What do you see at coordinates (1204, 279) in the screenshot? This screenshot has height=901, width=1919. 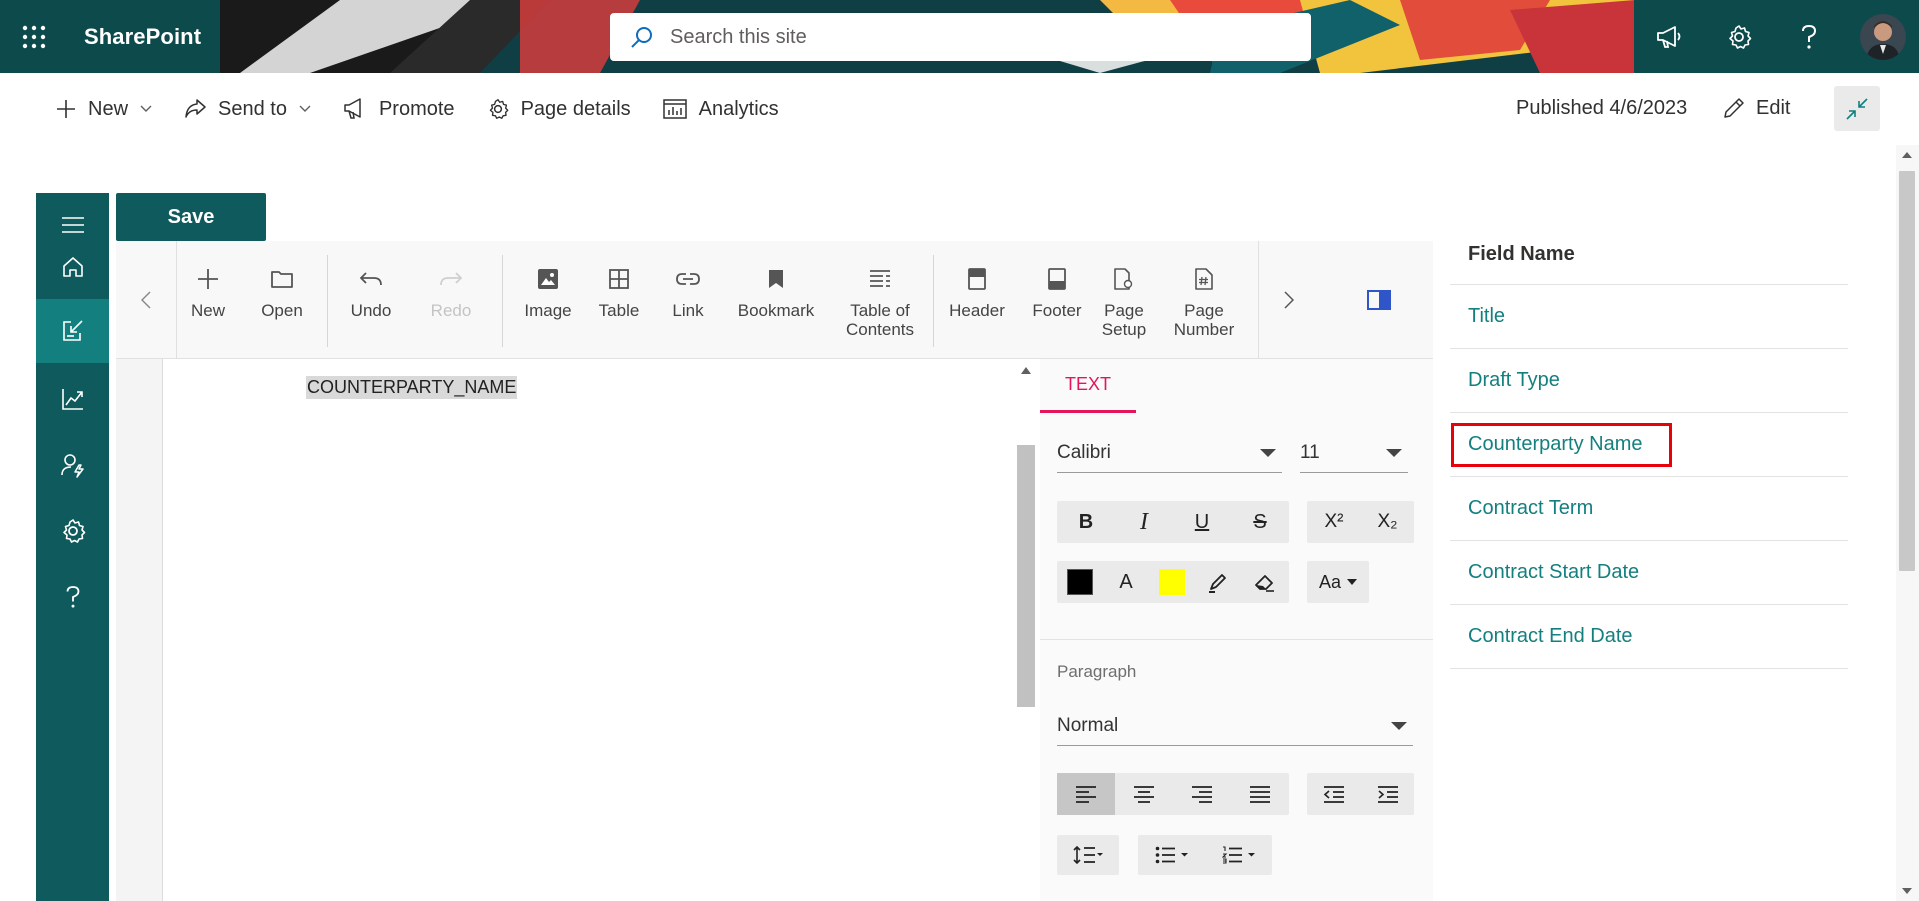 I see `page-number-icon` at bounding box center [1204, 279].